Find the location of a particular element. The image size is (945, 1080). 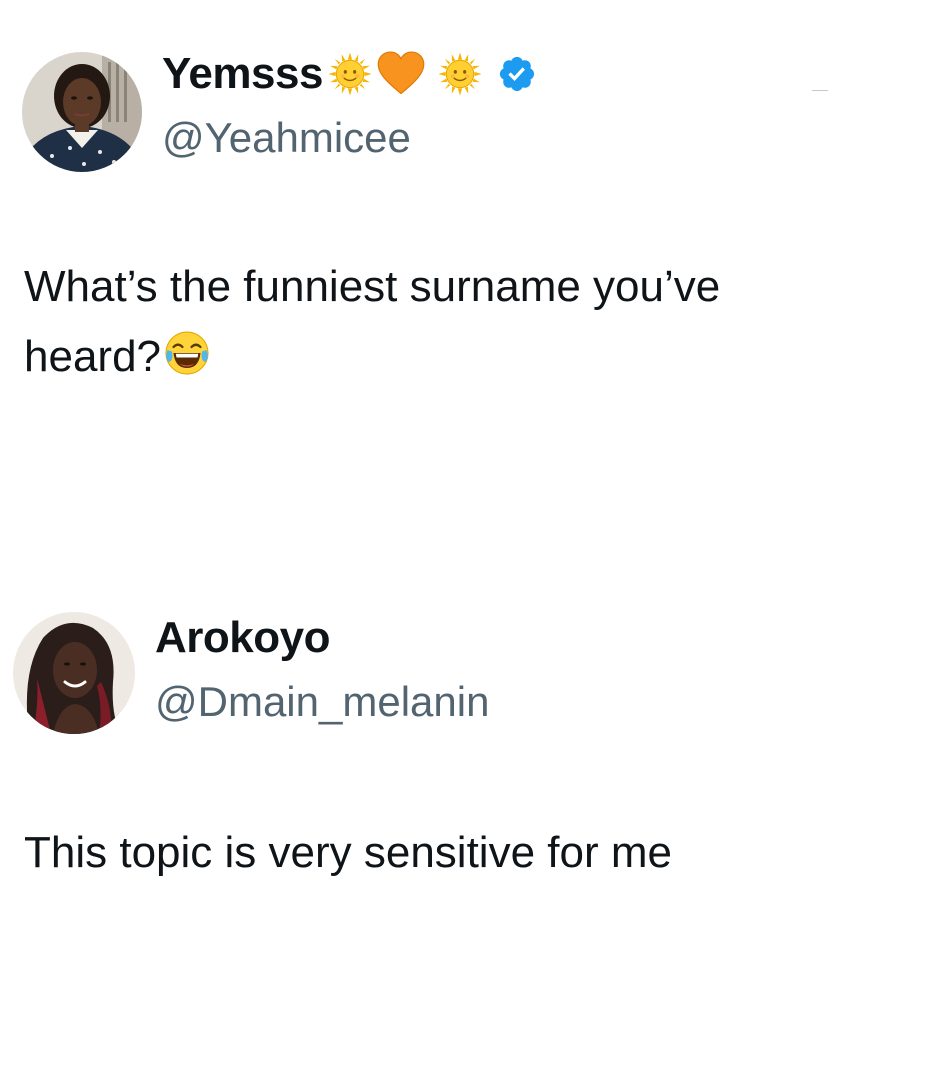

orange-heart-icon is located at coordinates (401, 74).